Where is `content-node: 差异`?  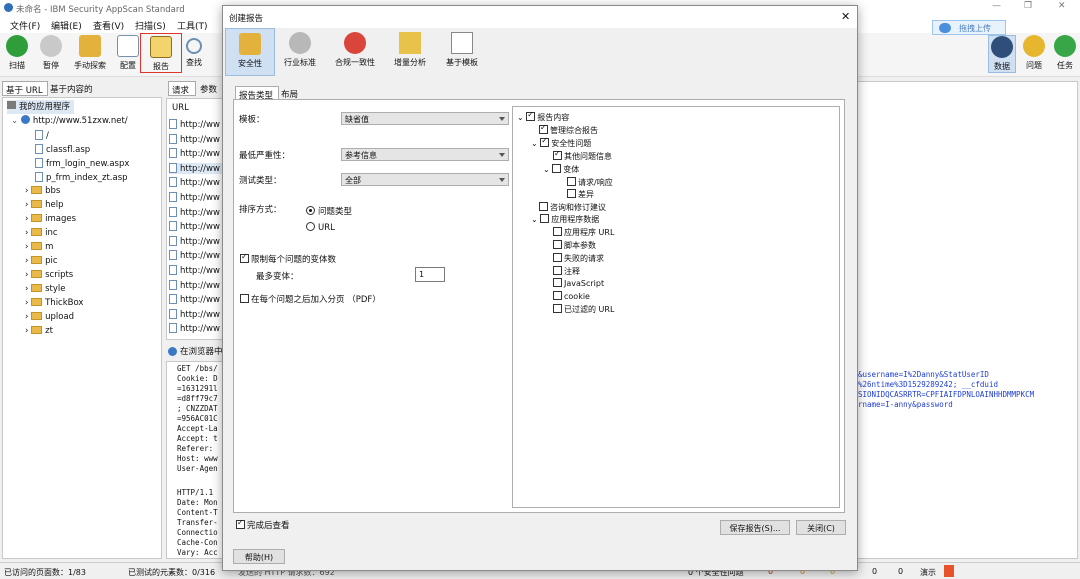 content-node: 差异 is located at coordinates (580, 195).